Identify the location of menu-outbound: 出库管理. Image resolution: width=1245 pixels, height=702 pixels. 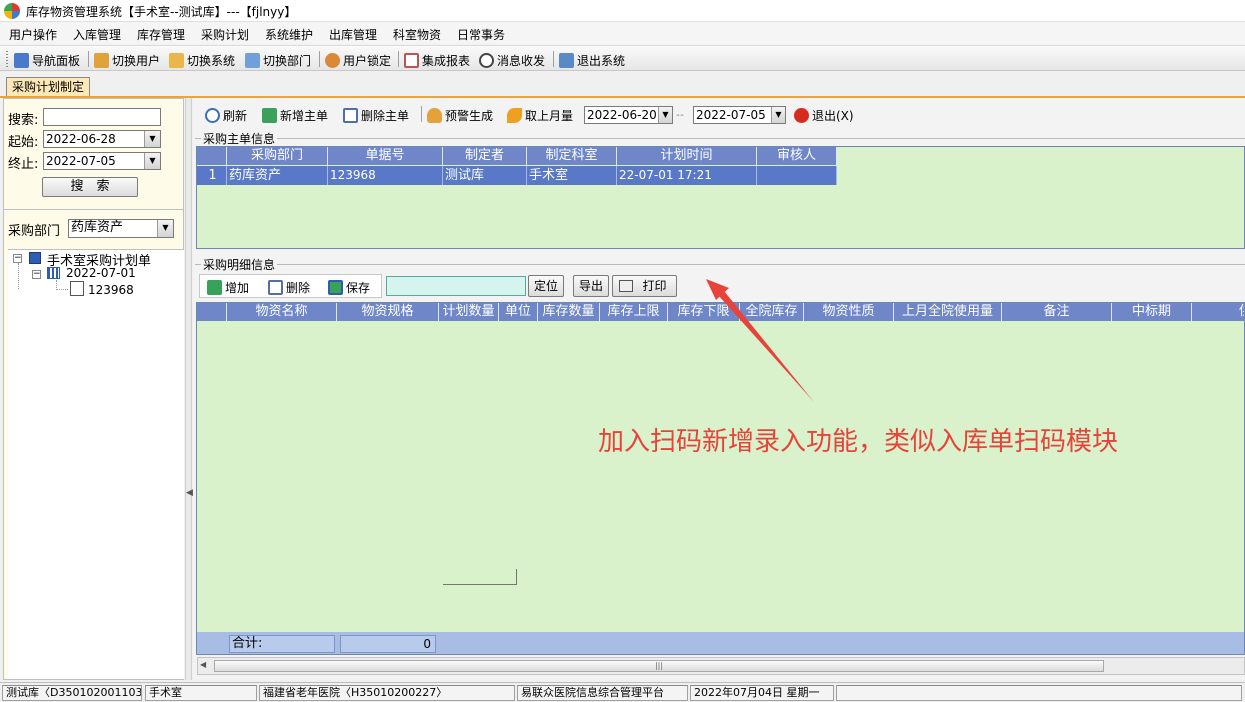
(353, 34).